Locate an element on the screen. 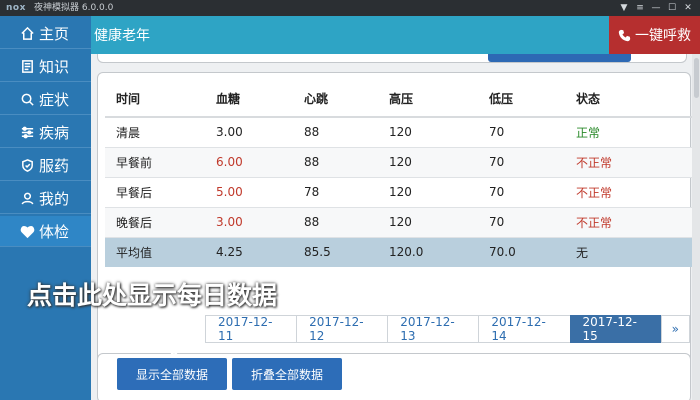 The image size is (700, 400). nox-logo: nox is located at coordinates (16, 8).